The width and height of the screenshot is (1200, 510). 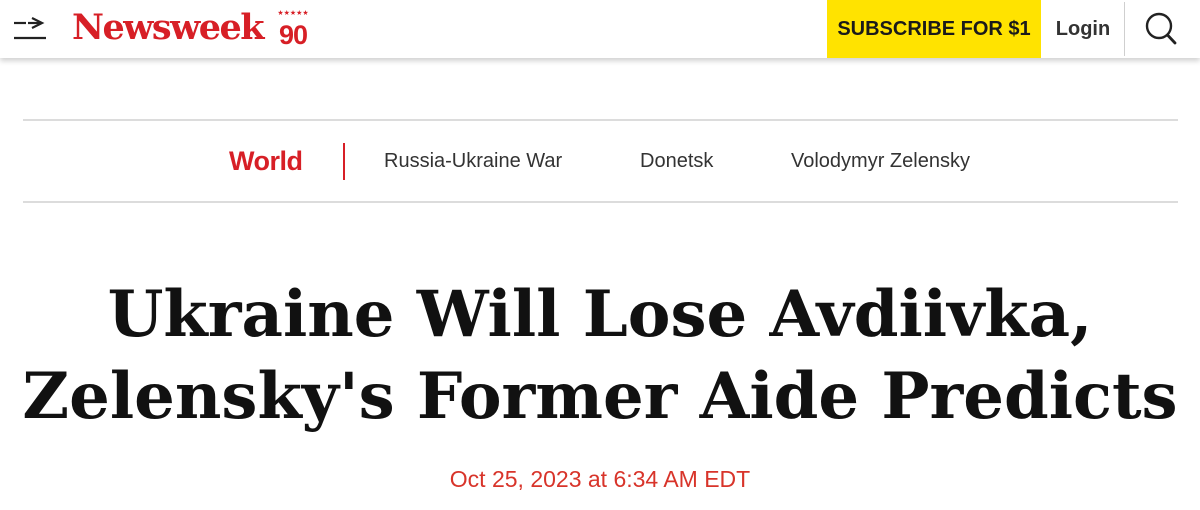 I want to click on article-date: Oct 25, 2023 at 6:34 AM EDT, so click(x=600, y=479).